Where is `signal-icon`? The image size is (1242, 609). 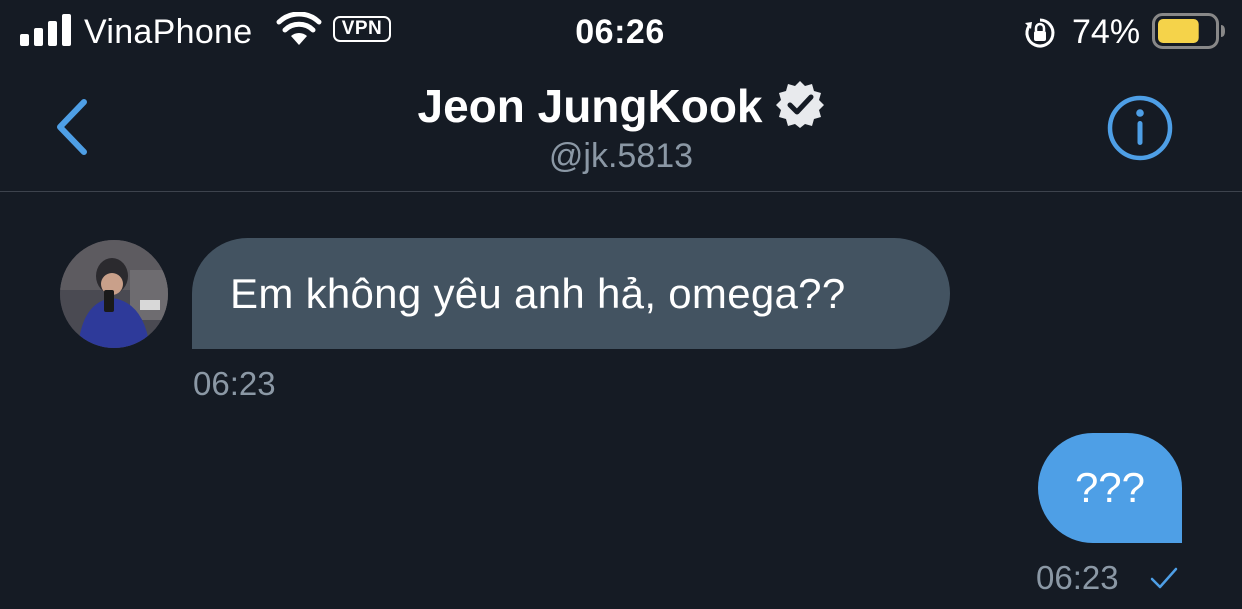 signal-icon is located at coordinates (45, 30).